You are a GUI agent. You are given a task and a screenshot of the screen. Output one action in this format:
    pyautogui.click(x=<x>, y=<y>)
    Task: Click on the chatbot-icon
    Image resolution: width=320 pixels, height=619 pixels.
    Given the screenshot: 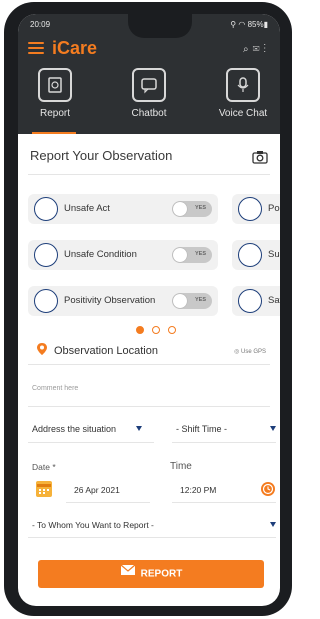 What is the action you would take?
    pyautogui.click(x=149, y=85)
    